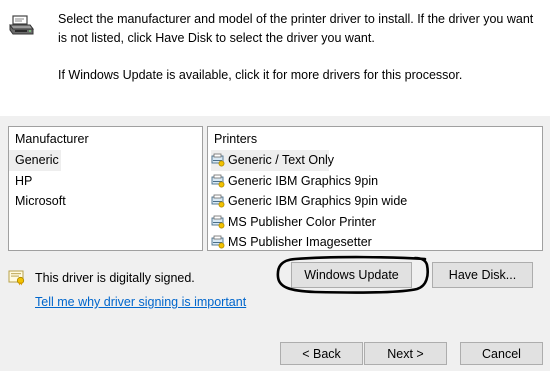  Describe the element at coordinates (105, 201) in the screenshot. I see `manufacturer-item-microsoft: Microsoft` at that location.